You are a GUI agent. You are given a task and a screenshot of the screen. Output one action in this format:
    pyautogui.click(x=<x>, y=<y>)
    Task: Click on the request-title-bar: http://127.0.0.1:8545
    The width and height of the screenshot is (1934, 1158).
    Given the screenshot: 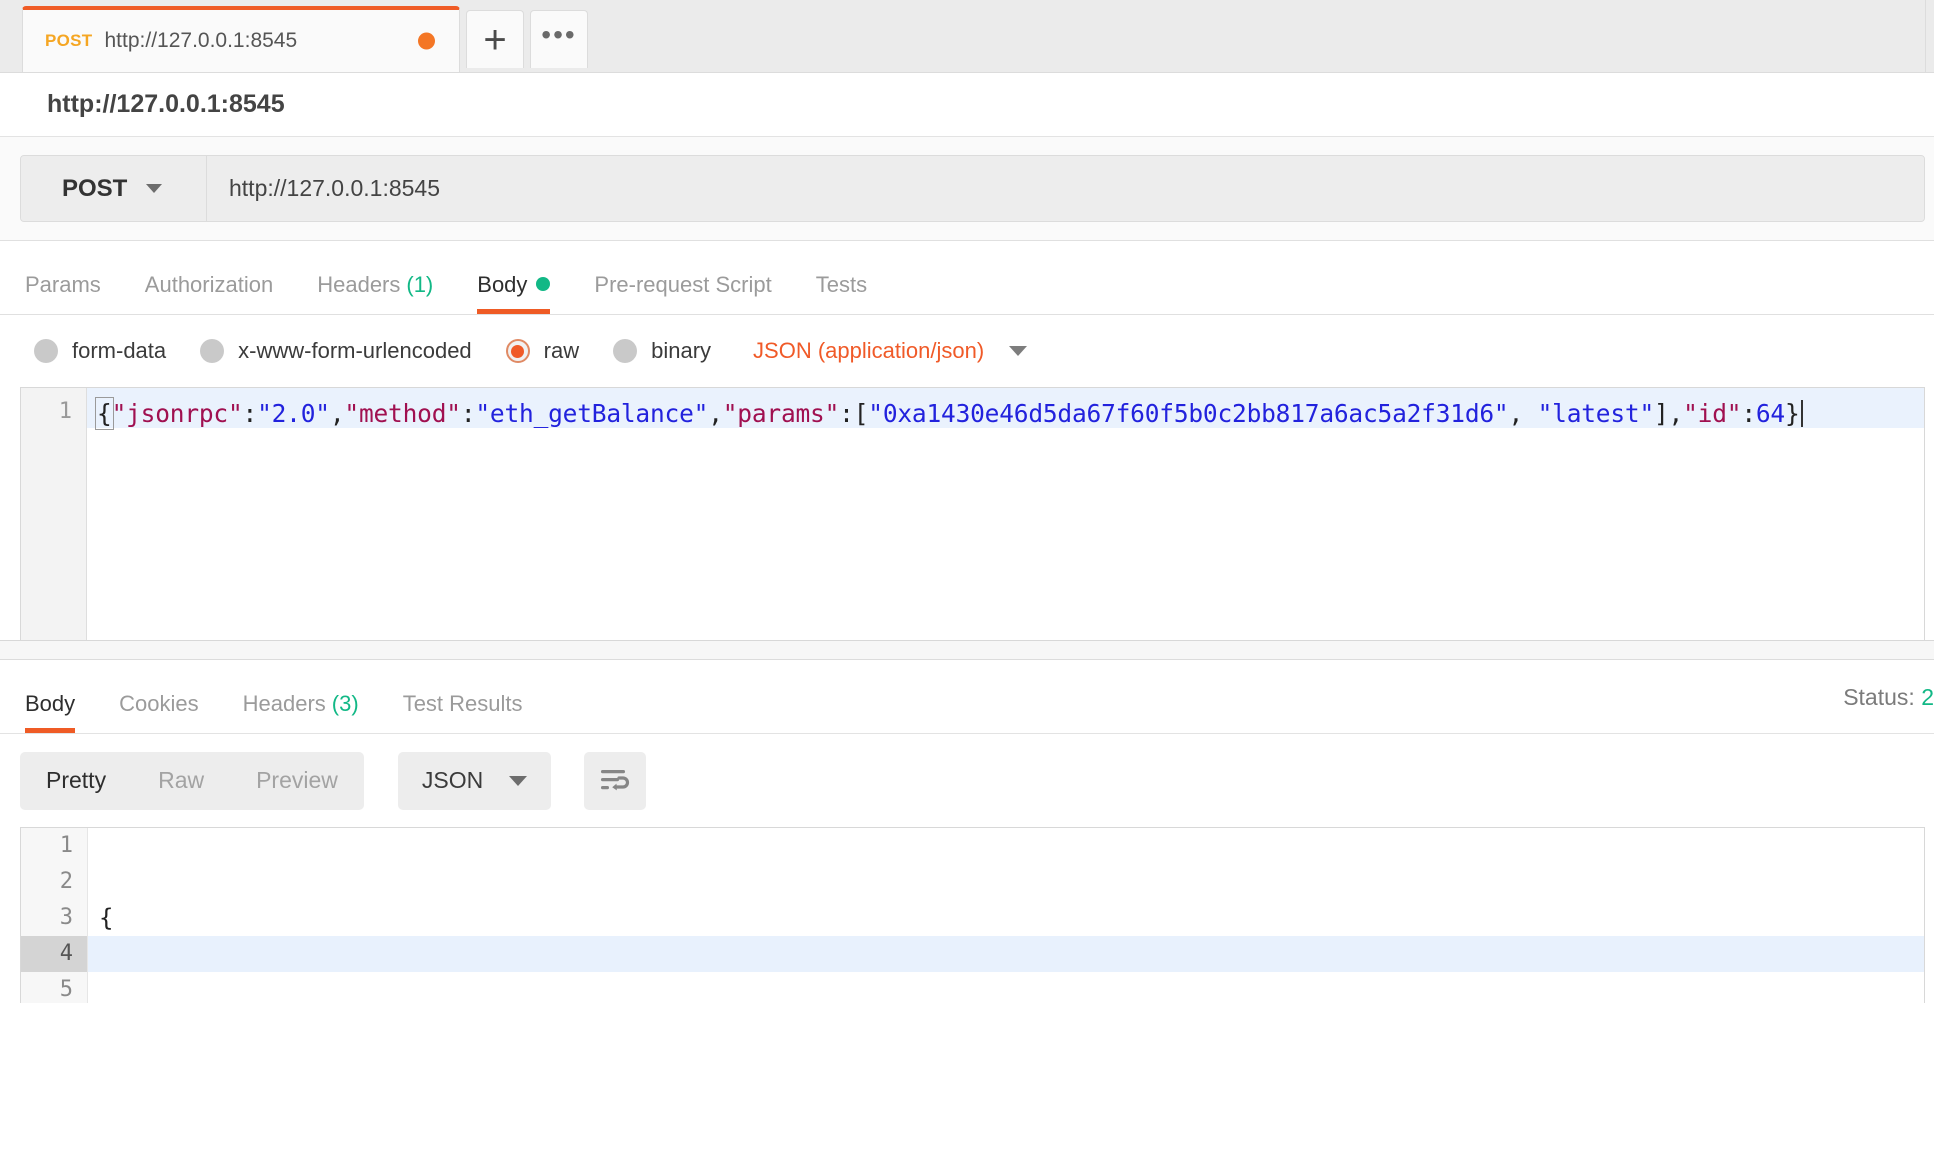 What is the action you would take?
    pyautogui.click(x=967, y=105)
    